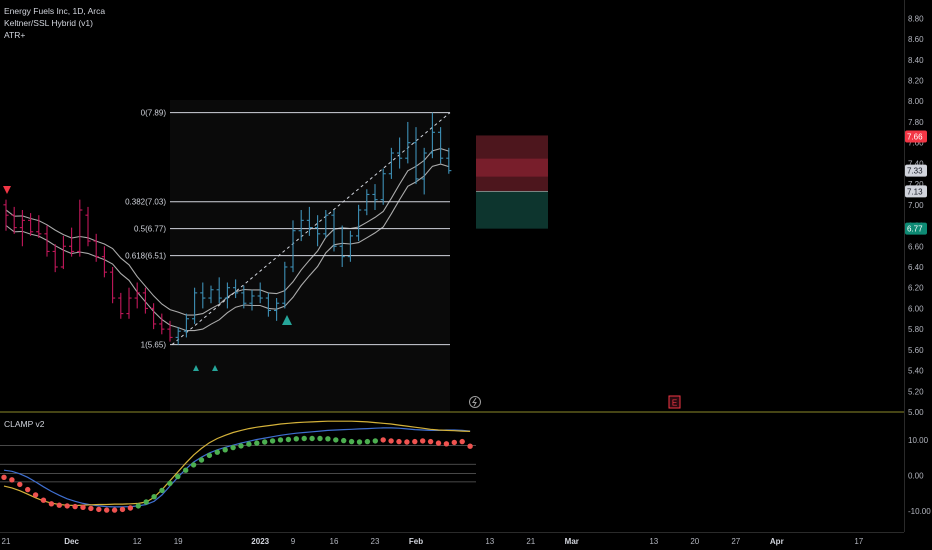 The width and height of the screenshot is (932, 550). What do you see at coordinates (145, 202) in the screenshot?
I see `fib-level-label: 0.382(7.03)` at bounding box center [145, 202].